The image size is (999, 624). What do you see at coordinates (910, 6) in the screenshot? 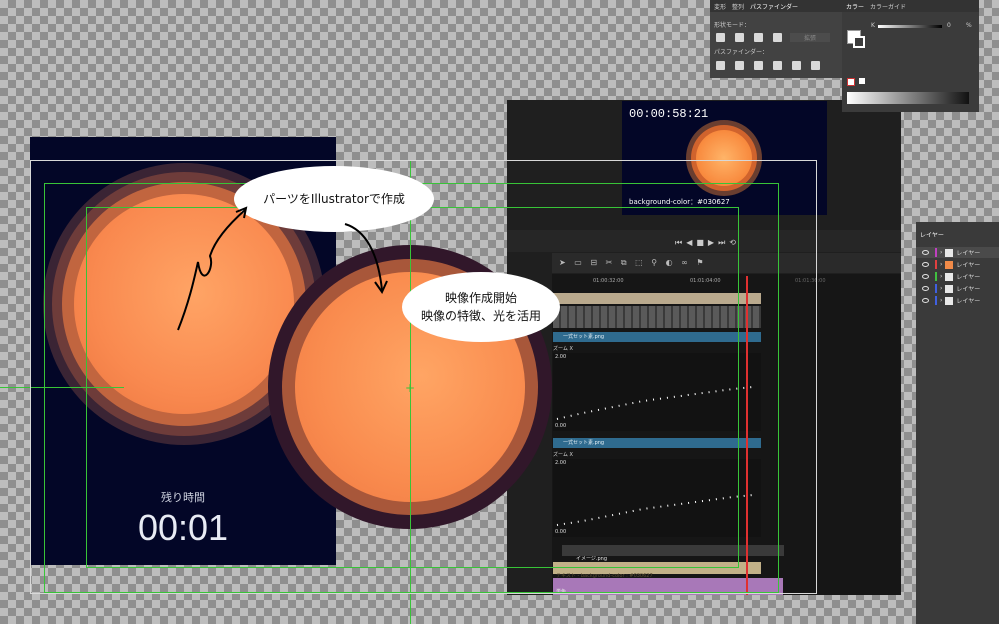
I see `color-tabs: カラー カラーガイド` at bounding box center [910, 6].